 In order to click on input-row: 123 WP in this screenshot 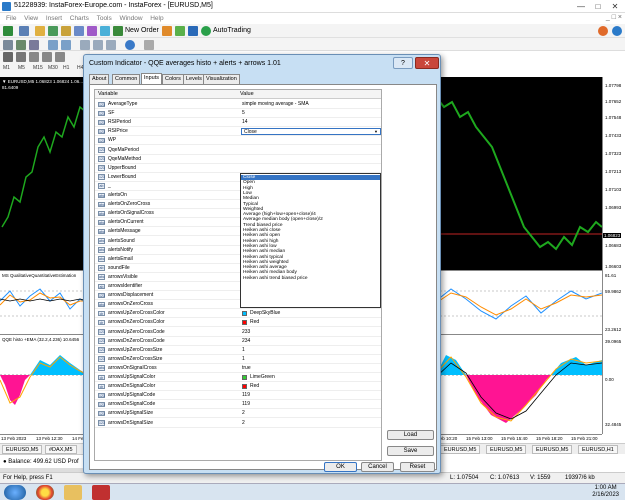, I will do `click(238, 141)`.